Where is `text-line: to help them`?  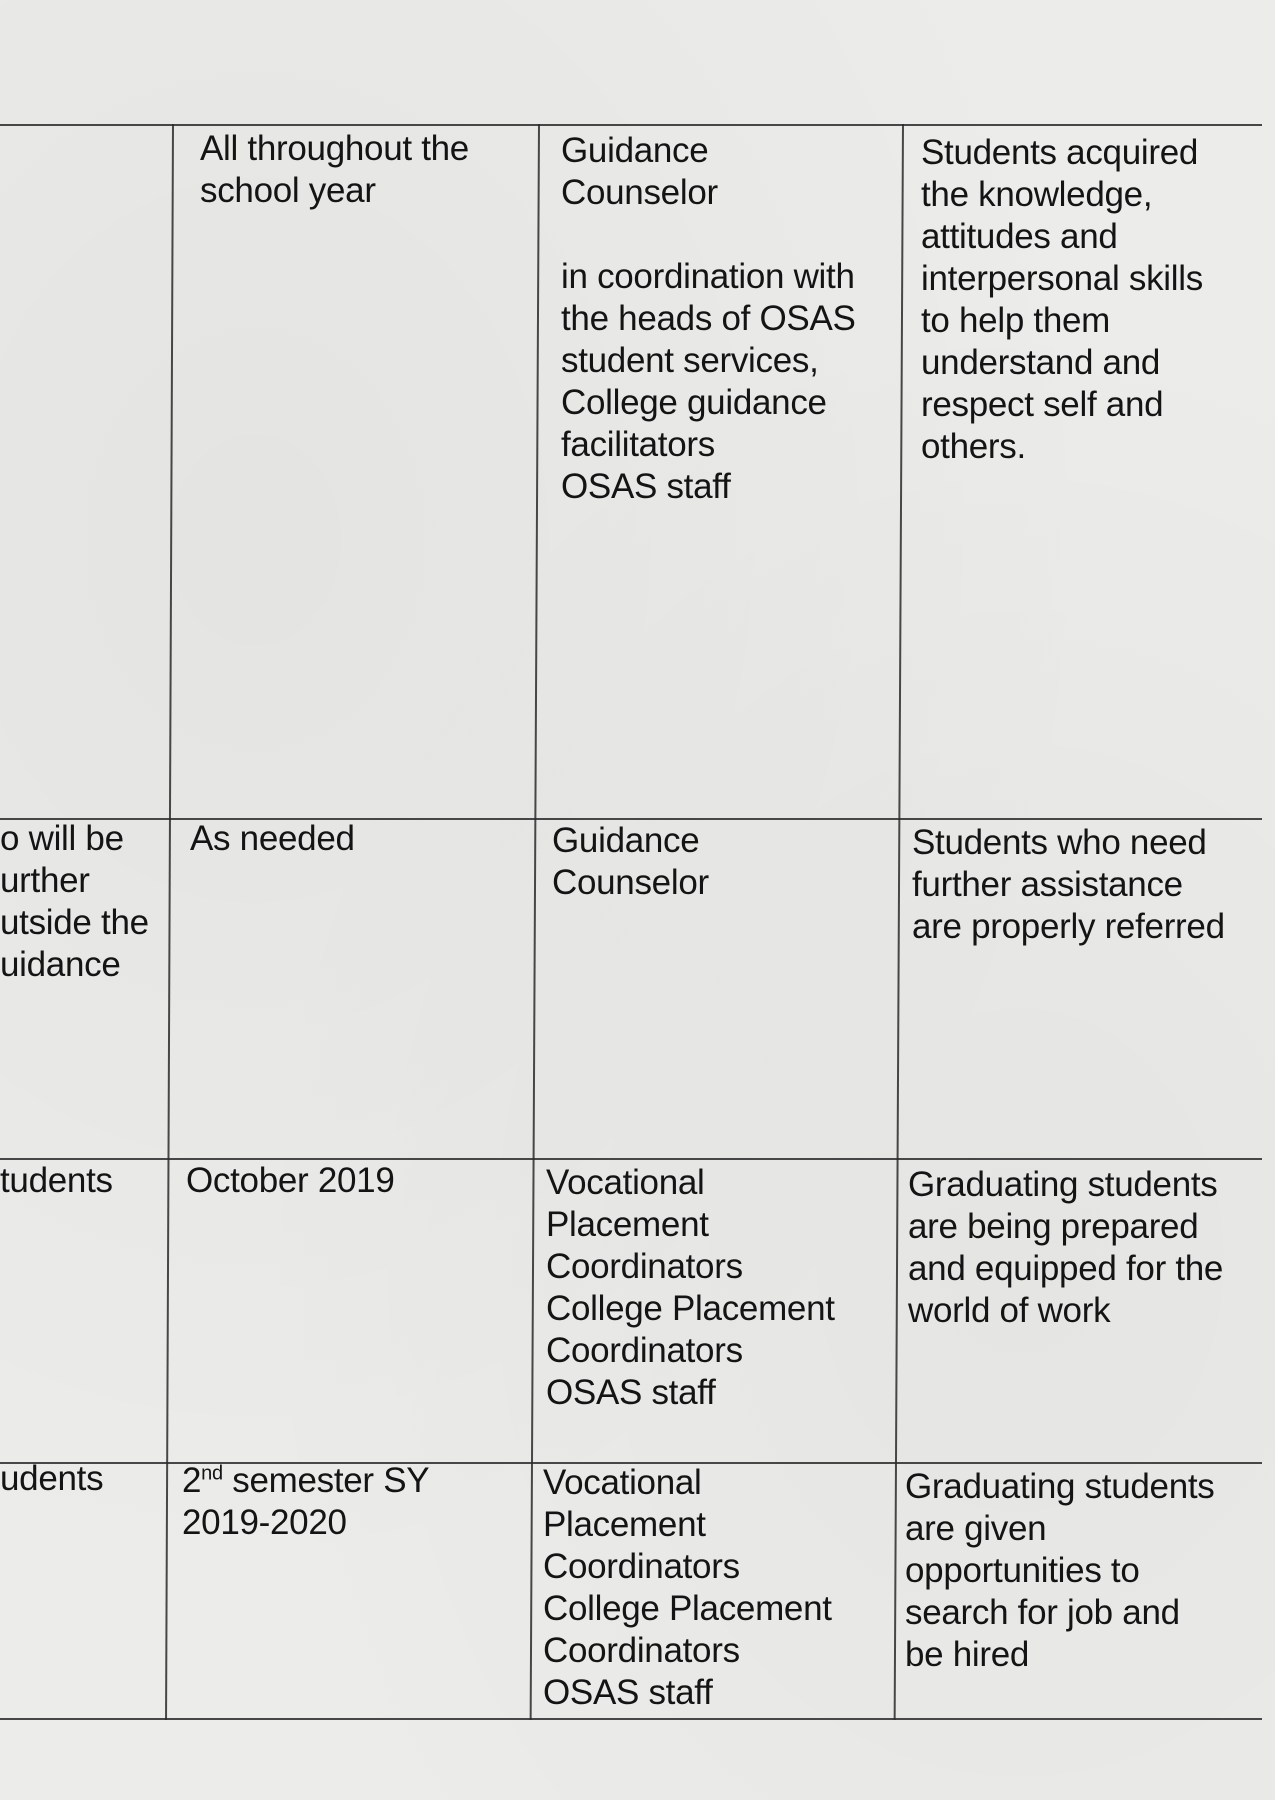 text-line: to help them is located at coordinates (1016, 320).